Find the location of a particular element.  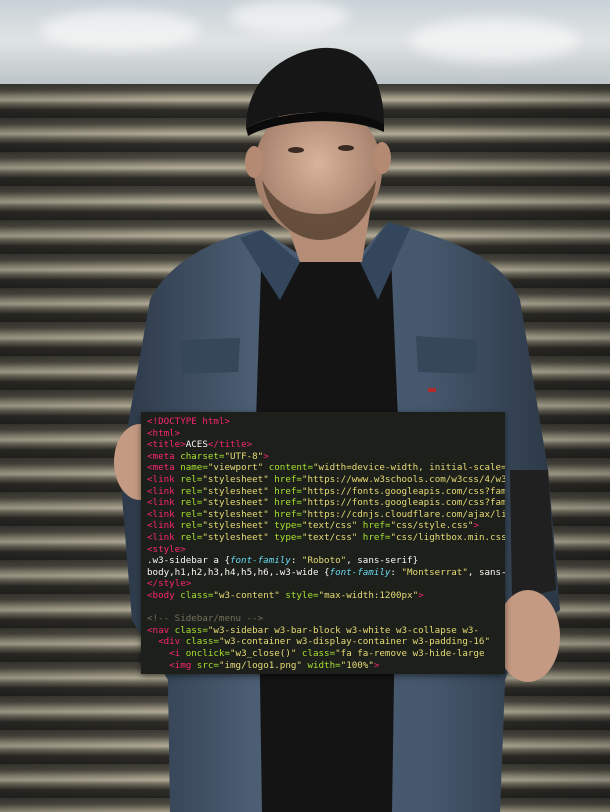

code-line: <!DOCTYPE html> is located at coordinates (188, 422).